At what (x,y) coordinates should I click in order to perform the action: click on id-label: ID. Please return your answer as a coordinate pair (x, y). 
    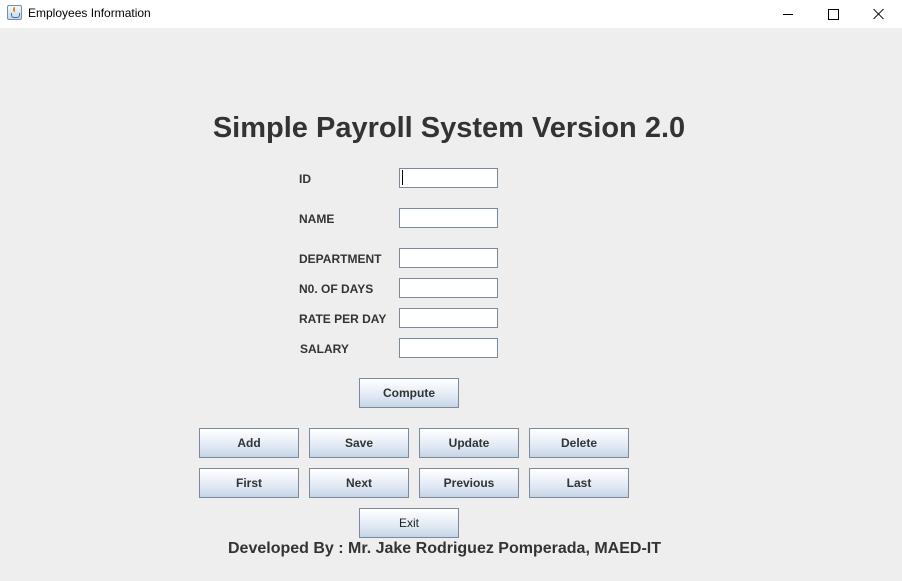
    Looking at the image, I should click on (305, 179).